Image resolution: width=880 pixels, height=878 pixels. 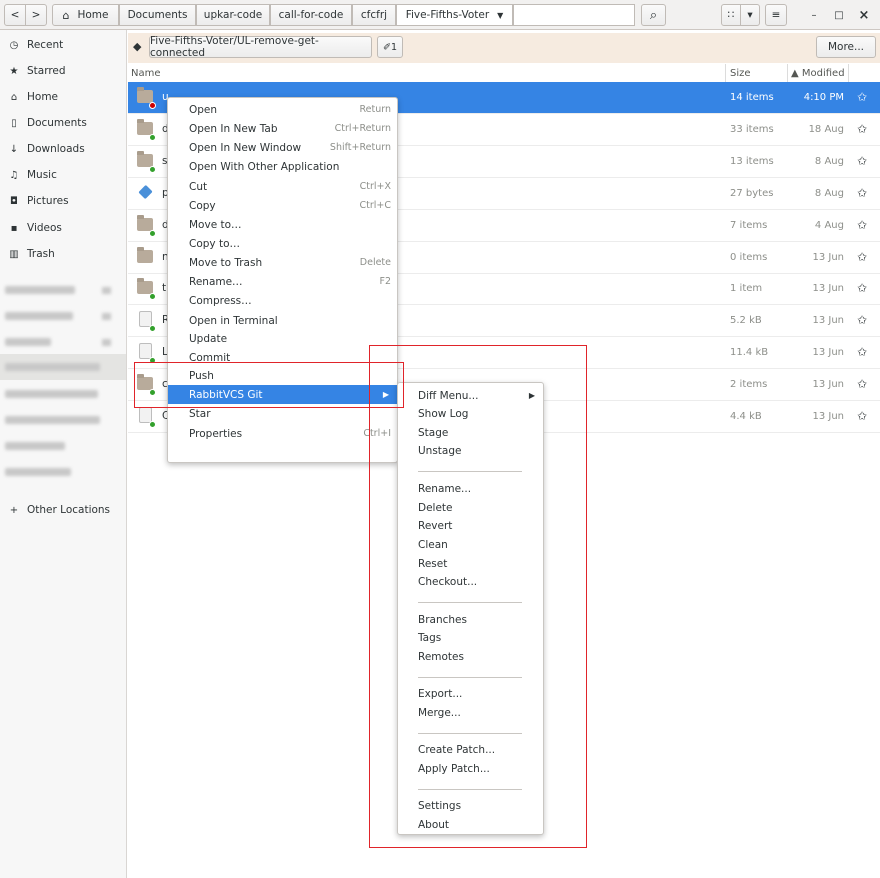 I want to click on back-button: <, so click(x=15, y=15).